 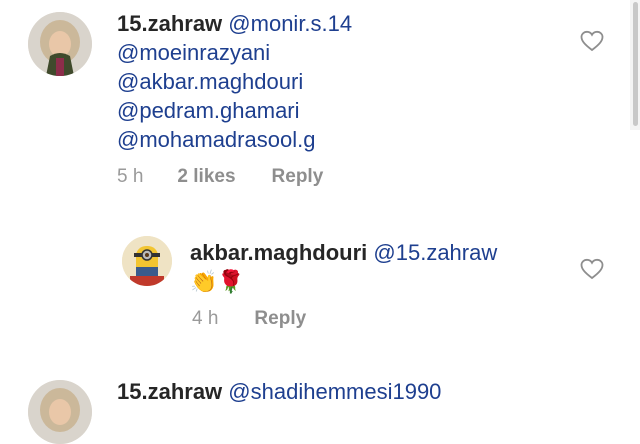 I want to click on timestamp: 5 h, so click(x=130, y=176).